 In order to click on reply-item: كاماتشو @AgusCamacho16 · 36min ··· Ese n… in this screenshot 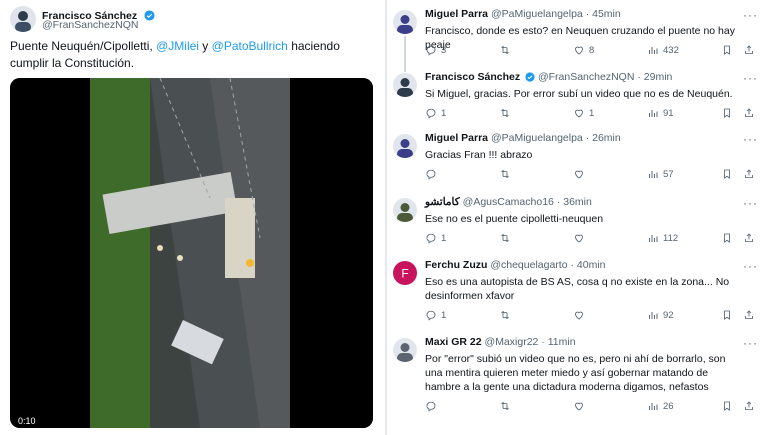, I will do `click(578, 222)`.